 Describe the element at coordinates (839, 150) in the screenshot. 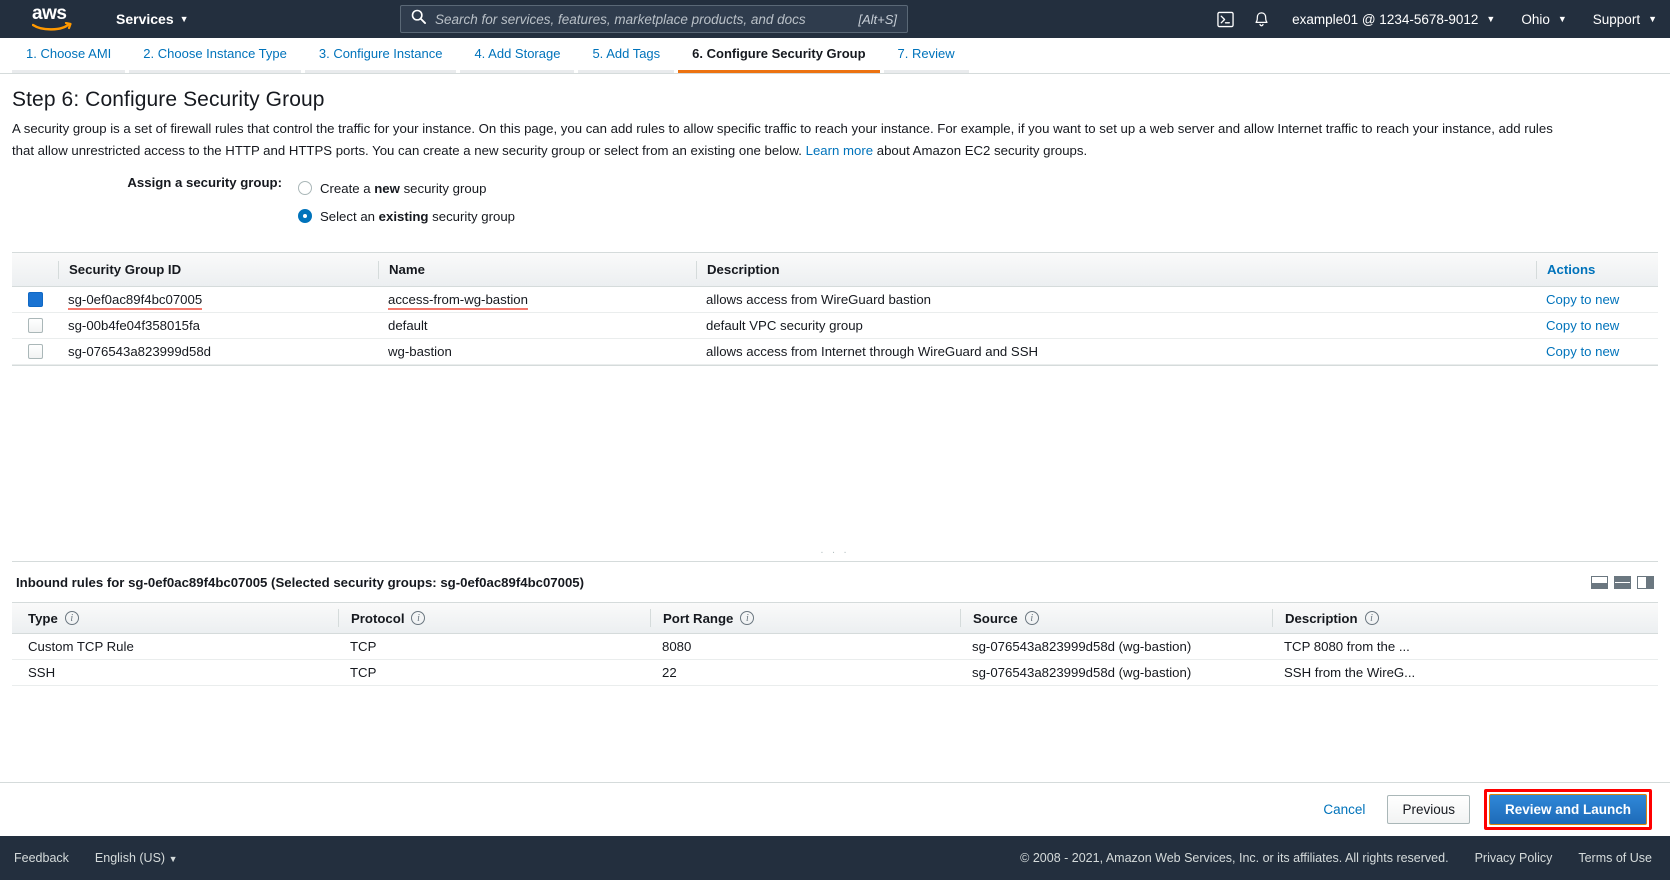

I see `learn-more-link: Learn more` at that location.